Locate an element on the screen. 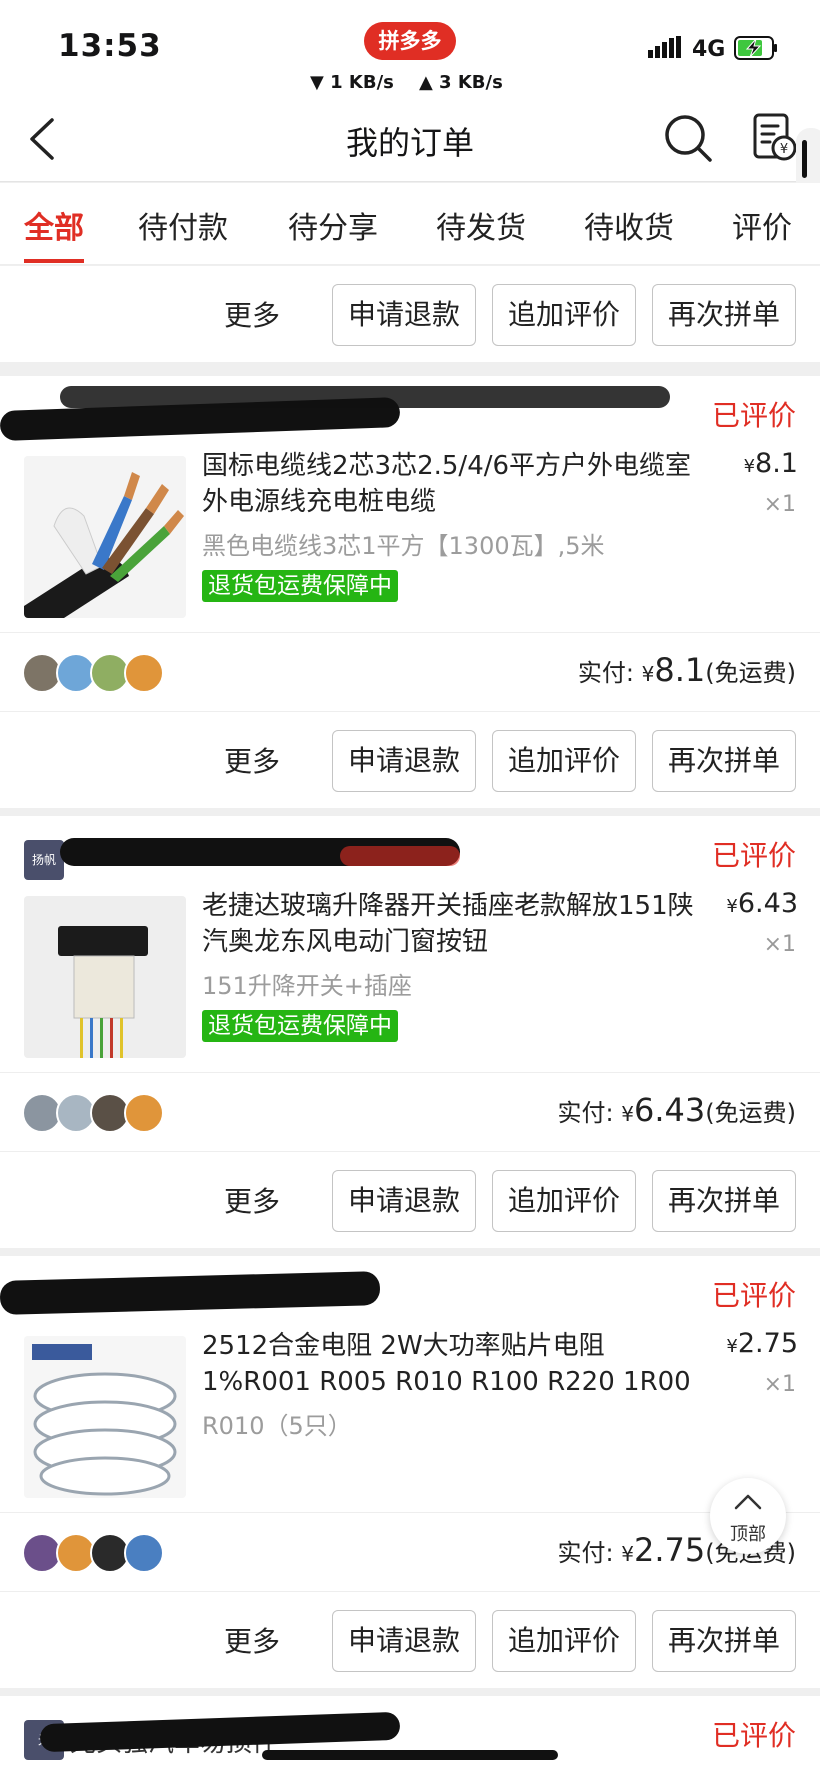 The width and height of the screenshot is (820, 1774). back-to-top-button: 顶部 is located at coordinates (748, 1516).